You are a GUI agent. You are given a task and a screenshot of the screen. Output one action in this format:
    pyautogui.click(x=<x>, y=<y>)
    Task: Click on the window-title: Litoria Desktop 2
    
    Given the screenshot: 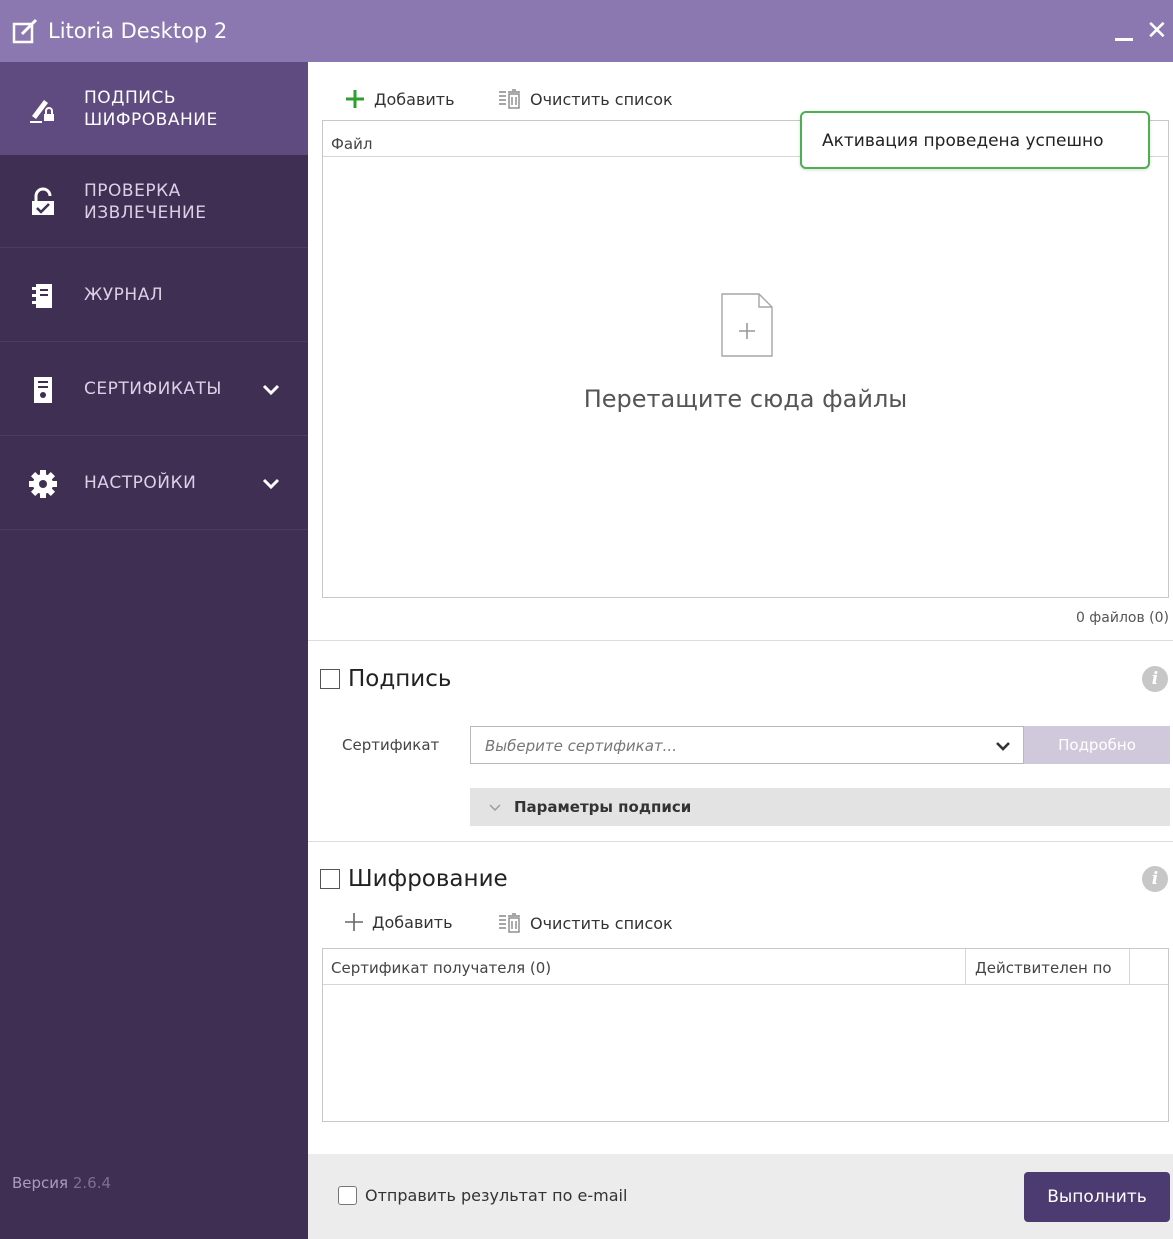 What is the action you would take?
    pyautogui.click(x=138, y=31)
    